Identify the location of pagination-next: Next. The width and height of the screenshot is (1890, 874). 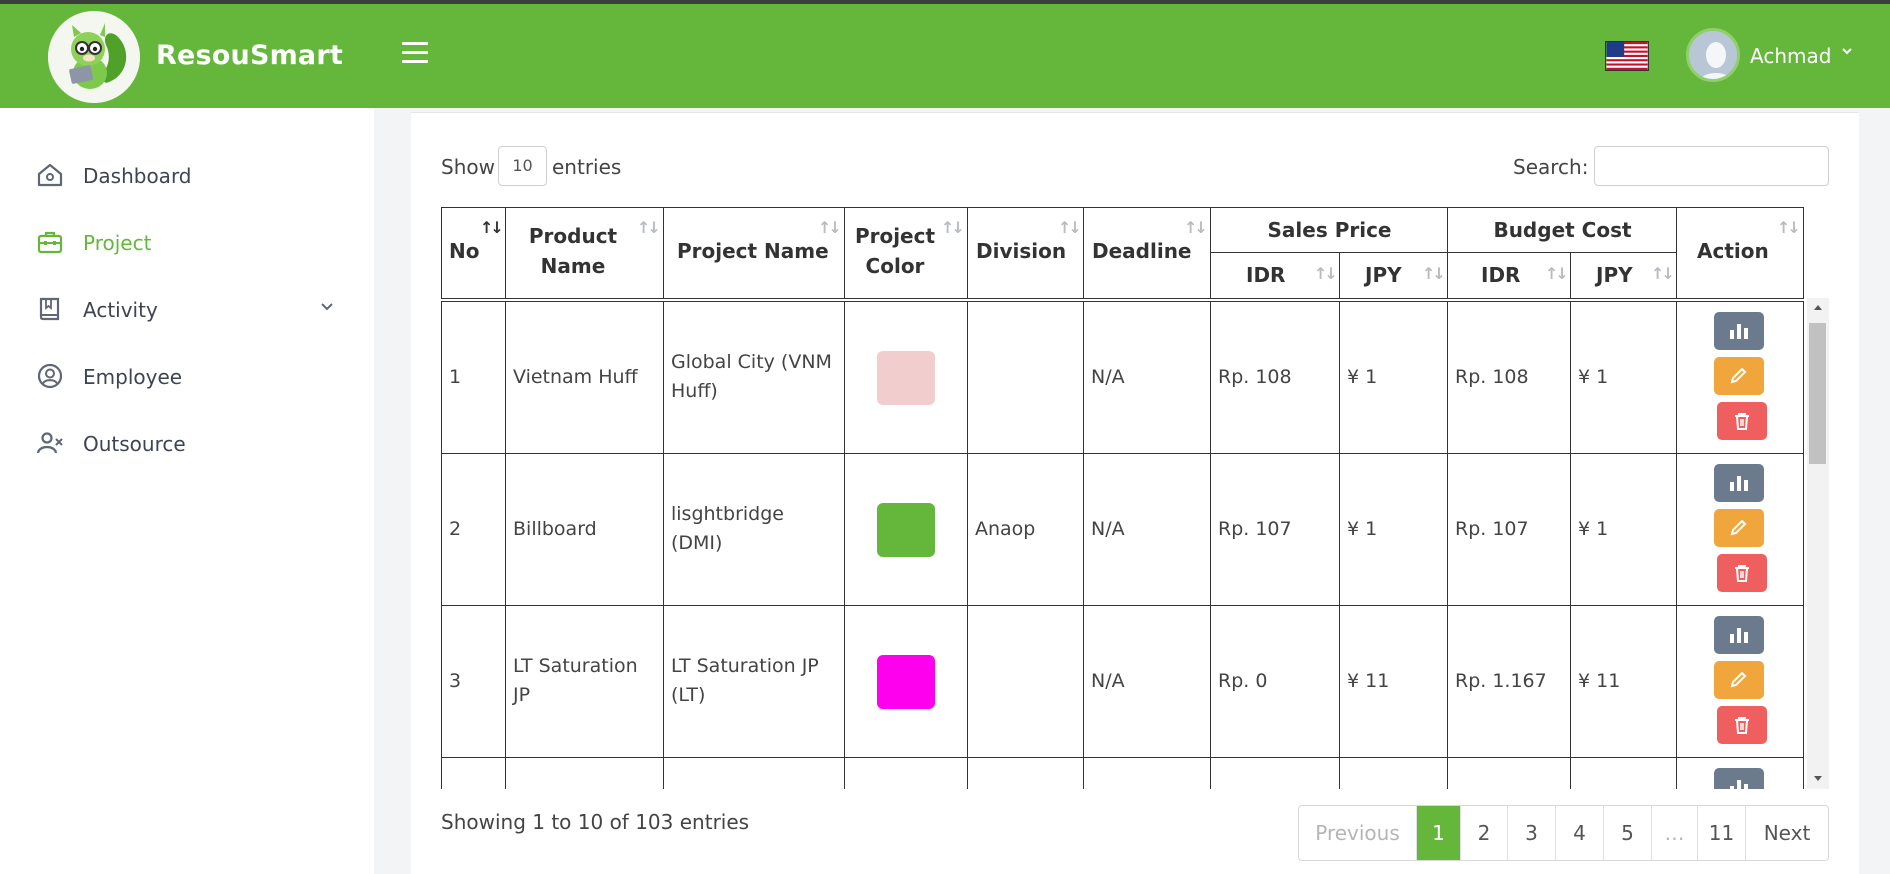
(1787, 833).